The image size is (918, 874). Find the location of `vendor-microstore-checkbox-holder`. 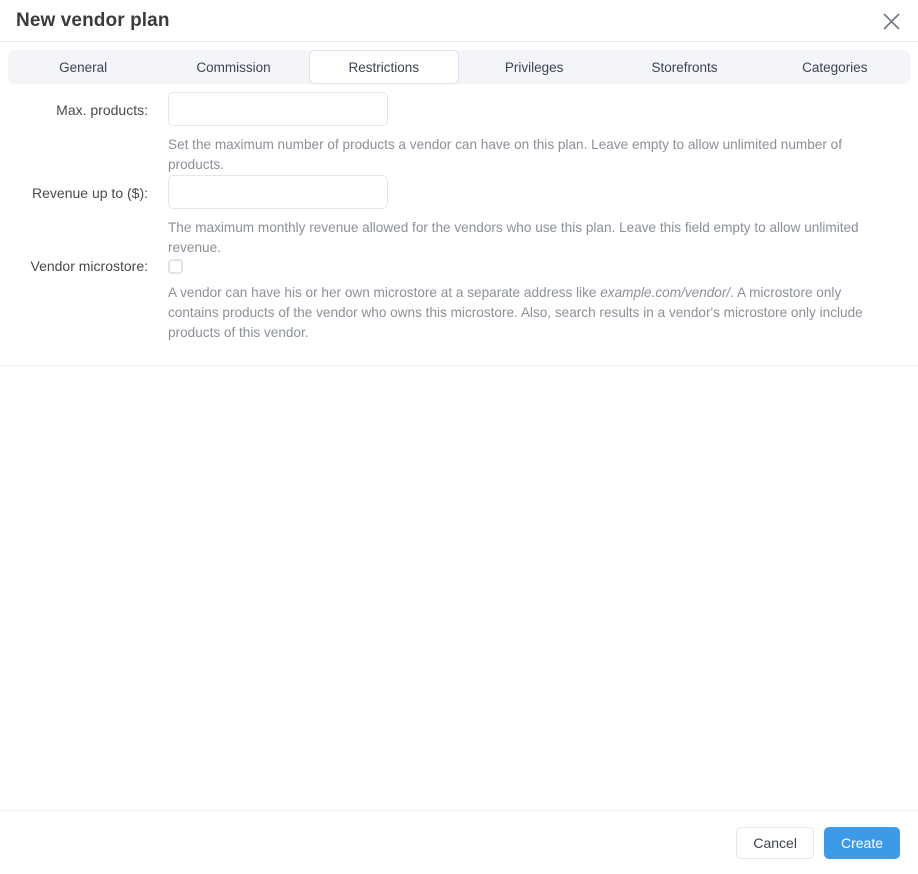

vendor-microstore-checkbox-holder is located at coordinates (536, 266).